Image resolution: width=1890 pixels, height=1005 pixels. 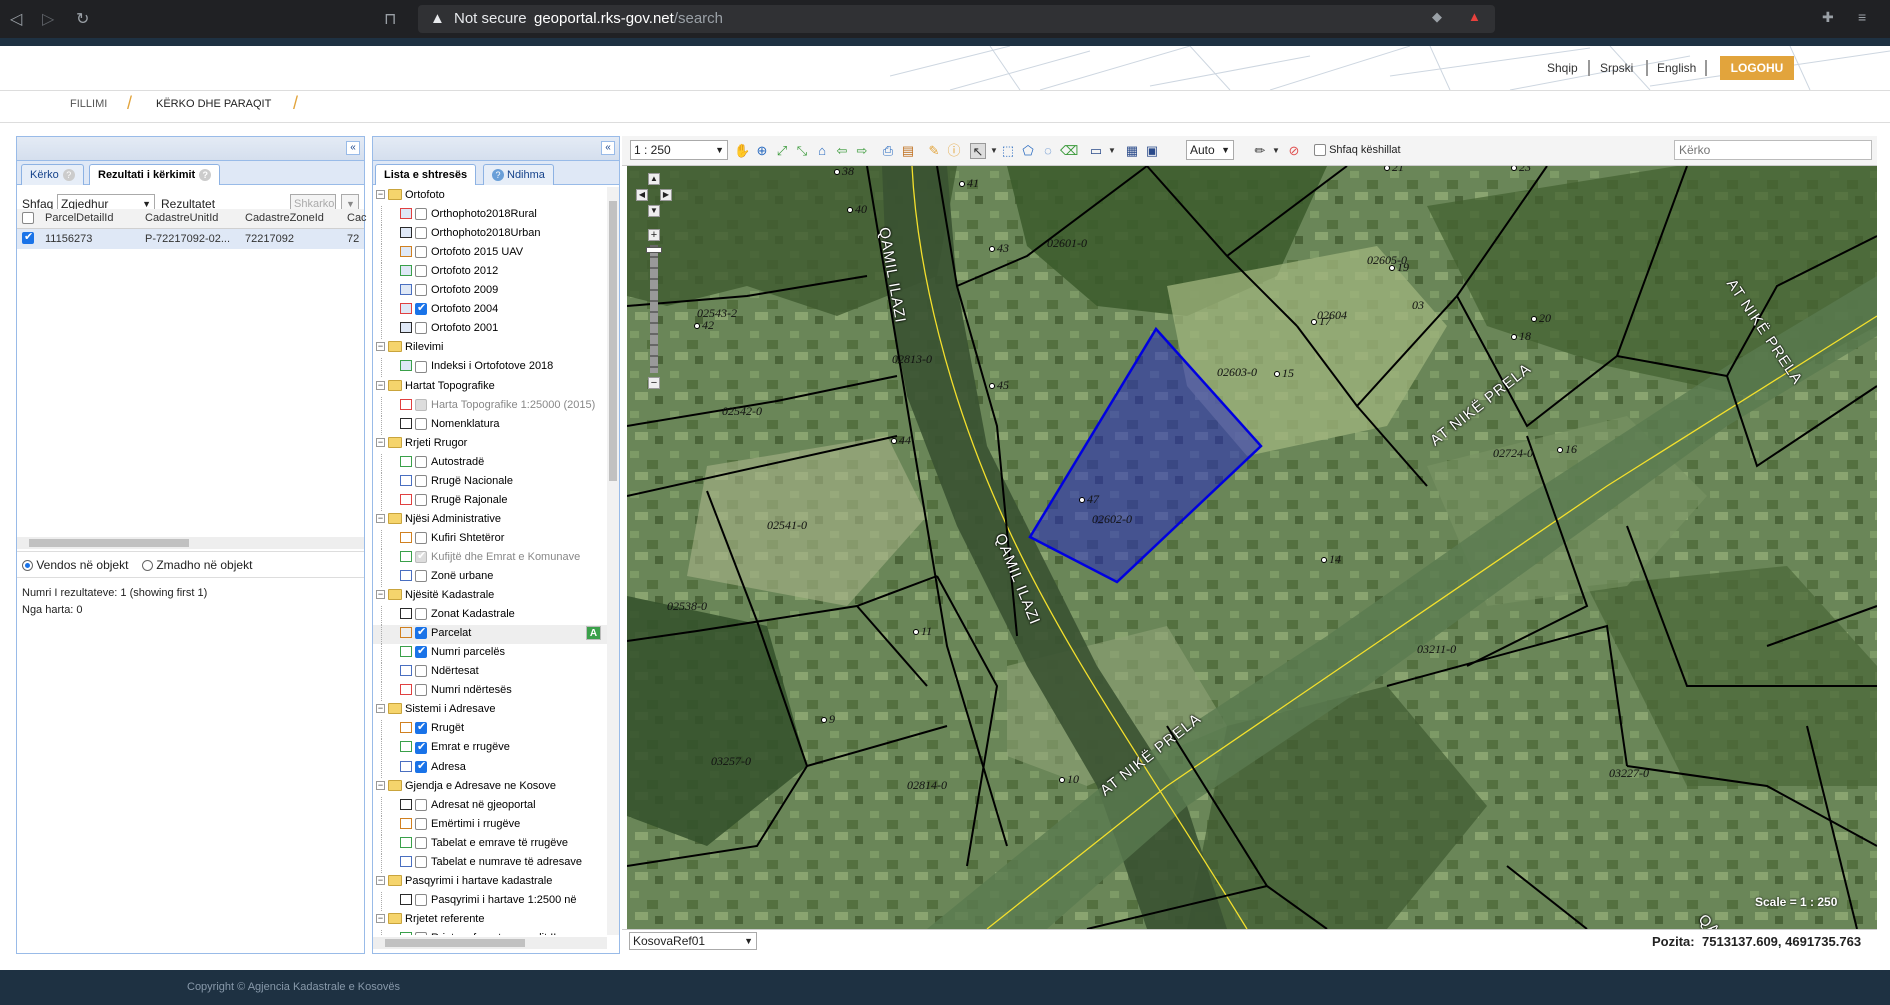 What do you see at coordinates (954, 151) in the screenshot?
I see `identify-icon: ⓘ` at bounding box center [954, 151].